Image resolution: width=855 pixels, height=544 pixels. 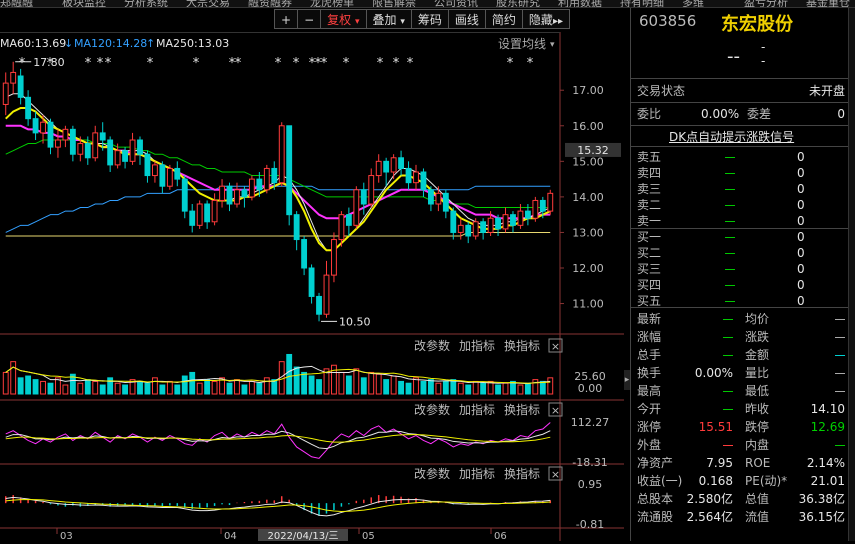 What do you see at coordinates (84, 3) in the screenshot?
I see `top-tab-1: 板块监控` at bounding box center [84, 3].